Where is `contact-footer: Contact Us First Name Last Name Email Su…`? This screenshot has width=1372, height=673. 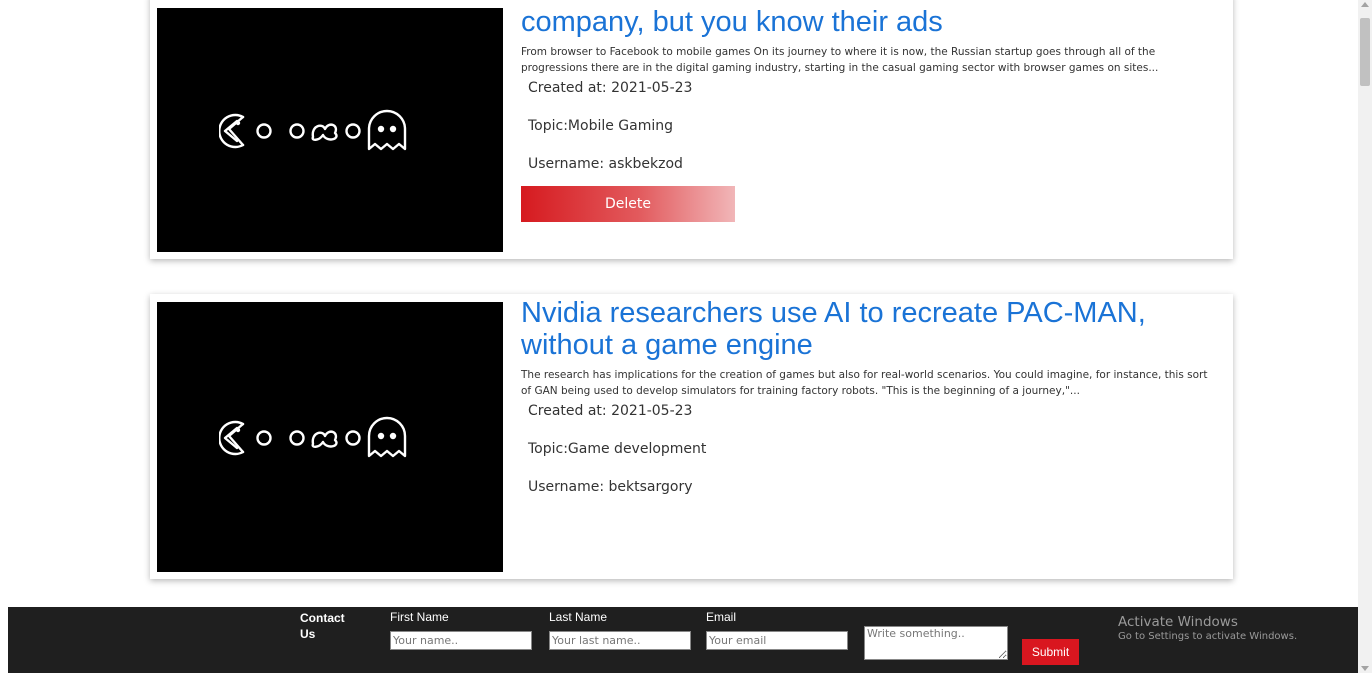 contact-footer: Contact Us First Name Last Name Email Su… is located at coordinates (683, 640).